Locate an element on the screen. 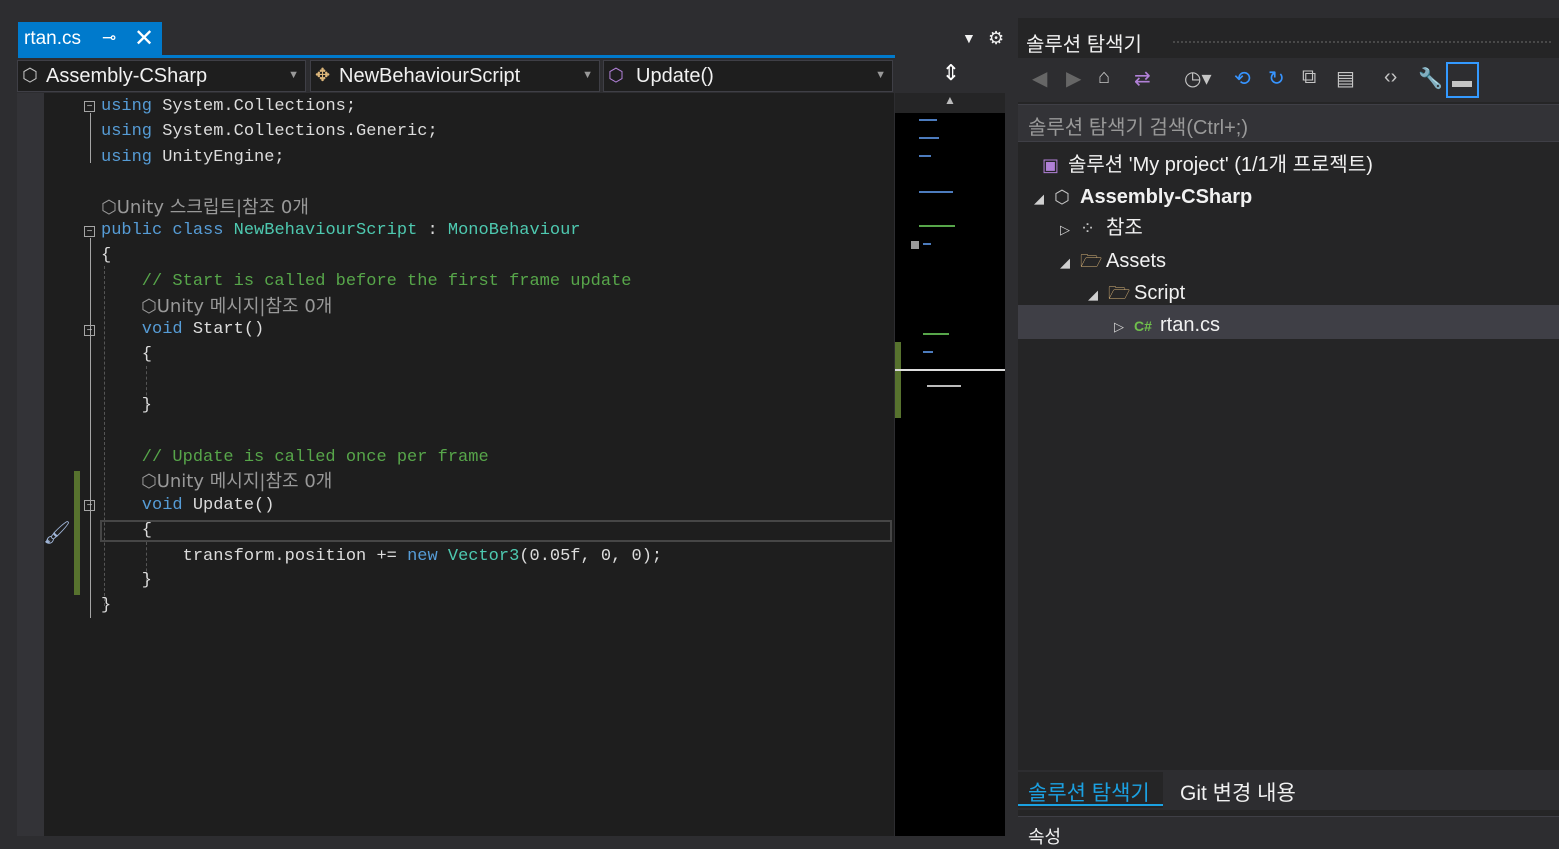 The width and height of the screenshot is (1559, 849). tab-git-changes: Git 변경 내용 is located at coordinates (1260, 790).